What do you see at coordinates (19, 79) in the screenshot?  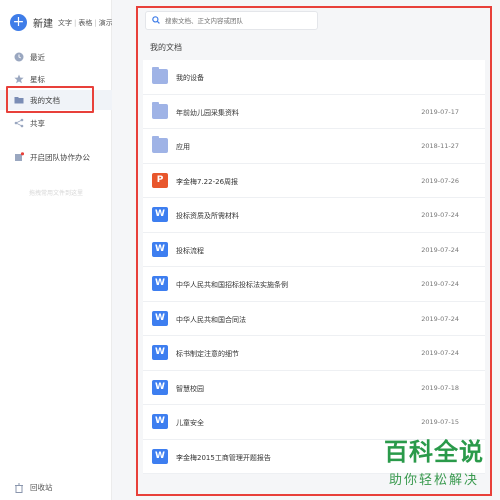 I see `star-icon` at bounding box center [19, 79].